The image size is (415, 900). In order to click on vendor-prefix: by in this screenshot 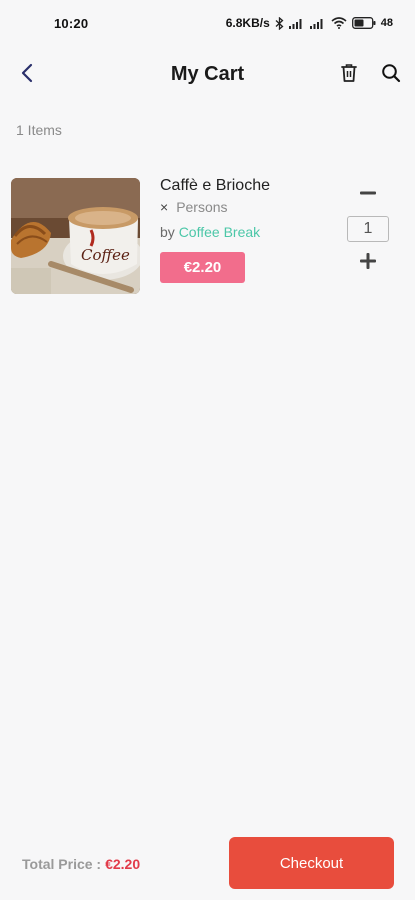, I will do `click(167, 232)`.